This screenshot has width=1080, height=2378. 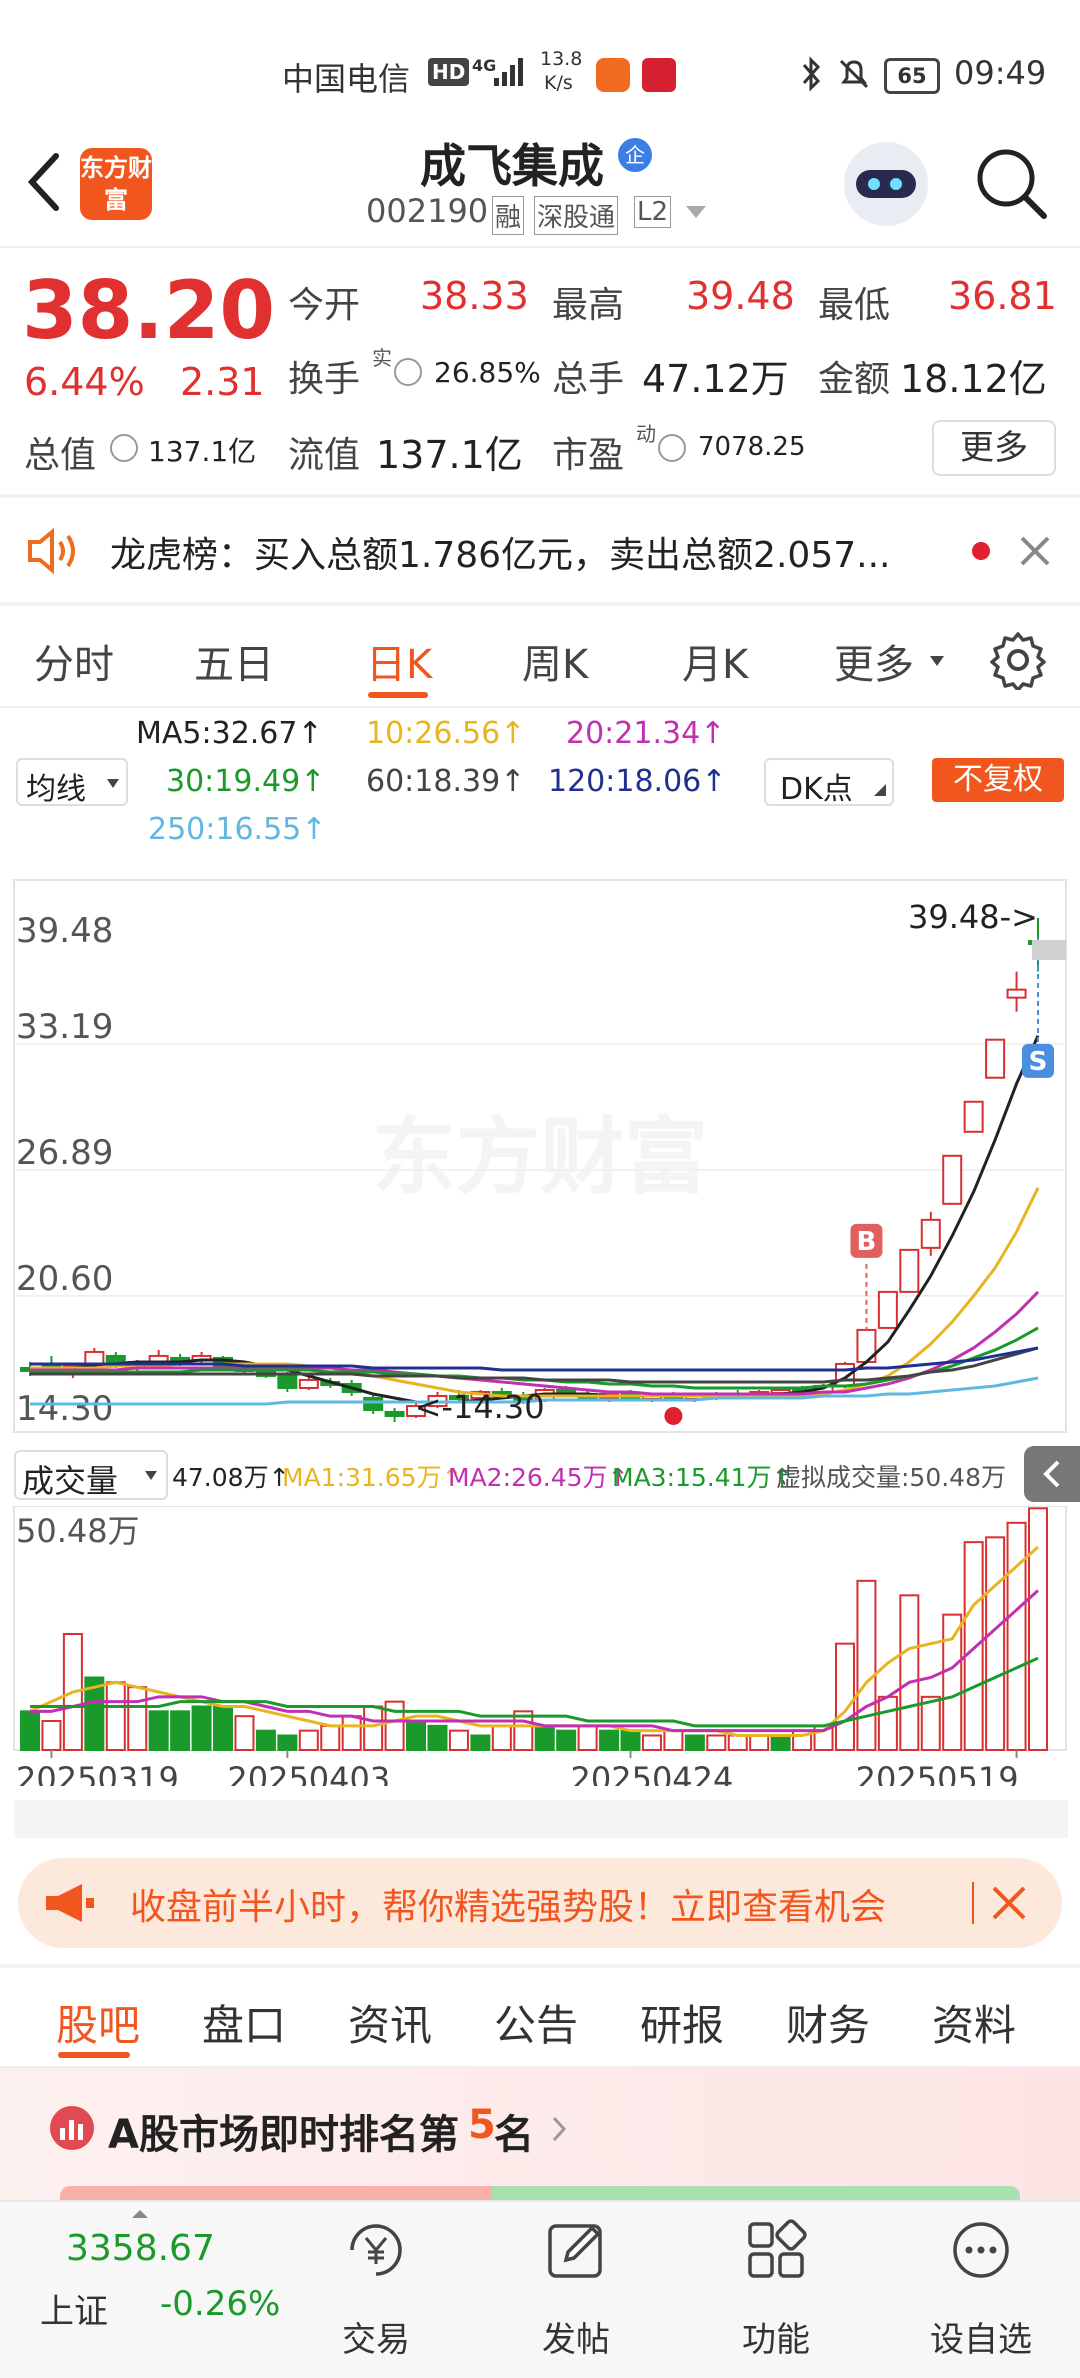 I want to click on buy-marker: B, so click(x=867, y=1242).